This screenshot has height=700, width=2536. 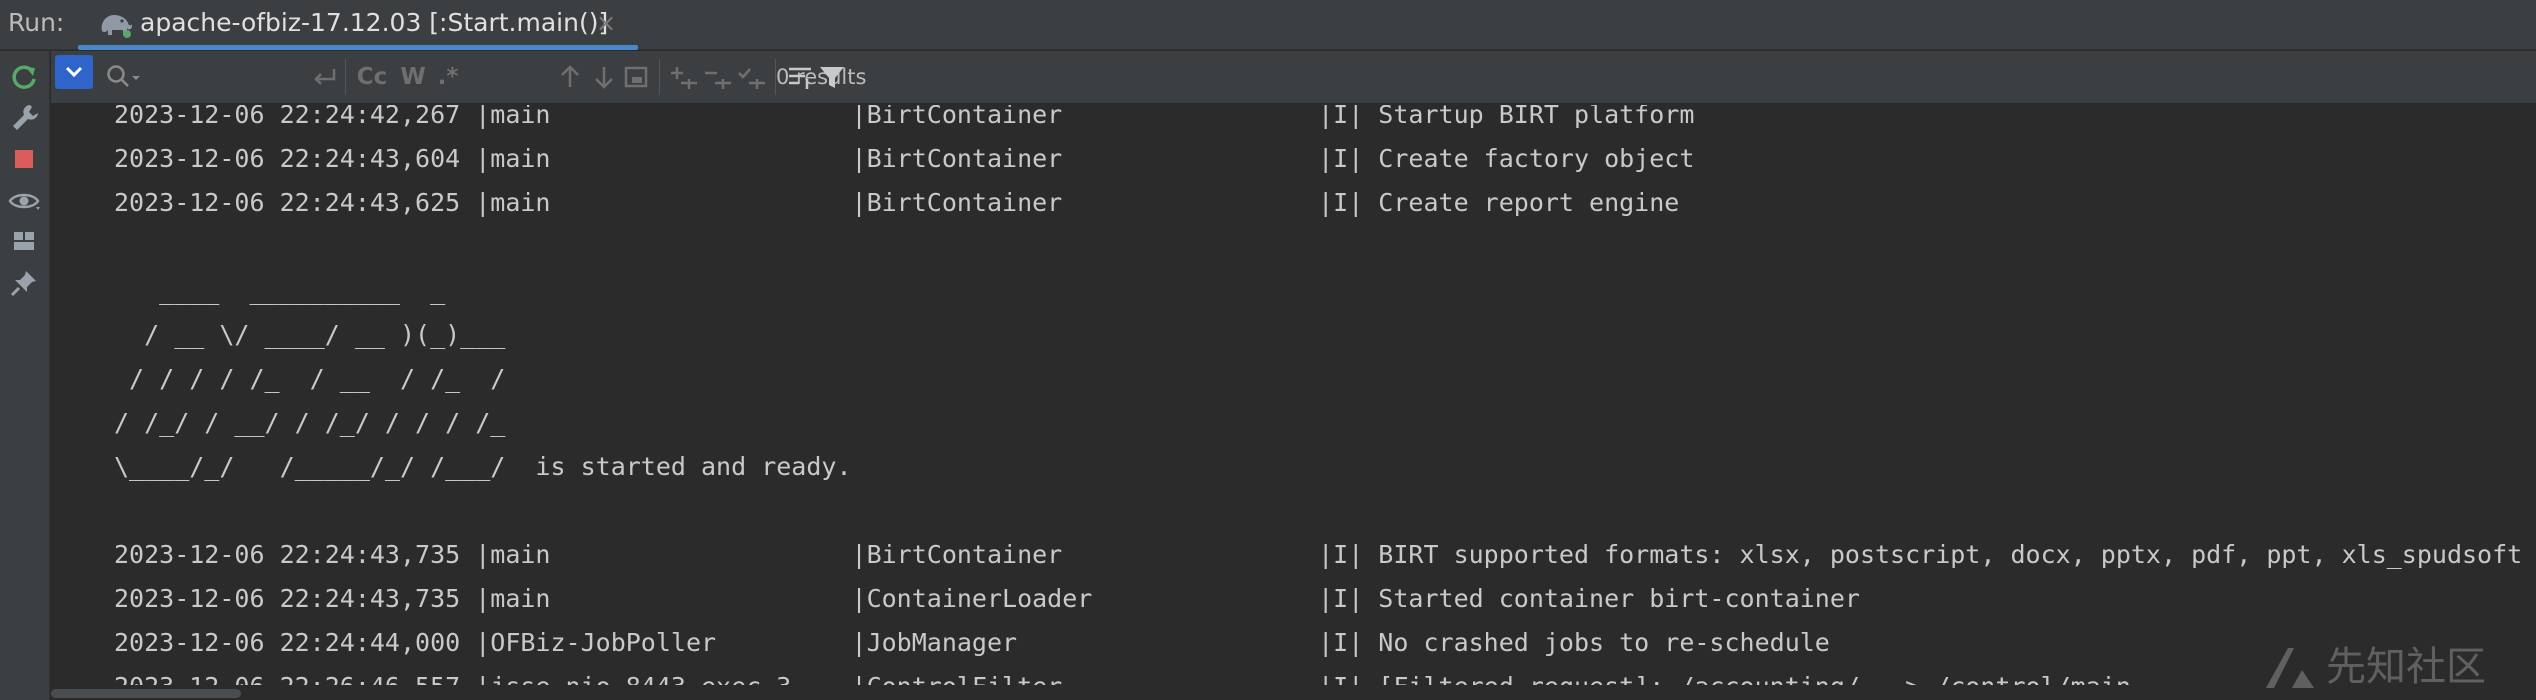 I want to click on find-toolbar: Cc W .* 0 results, so click(x=1293, y=77).